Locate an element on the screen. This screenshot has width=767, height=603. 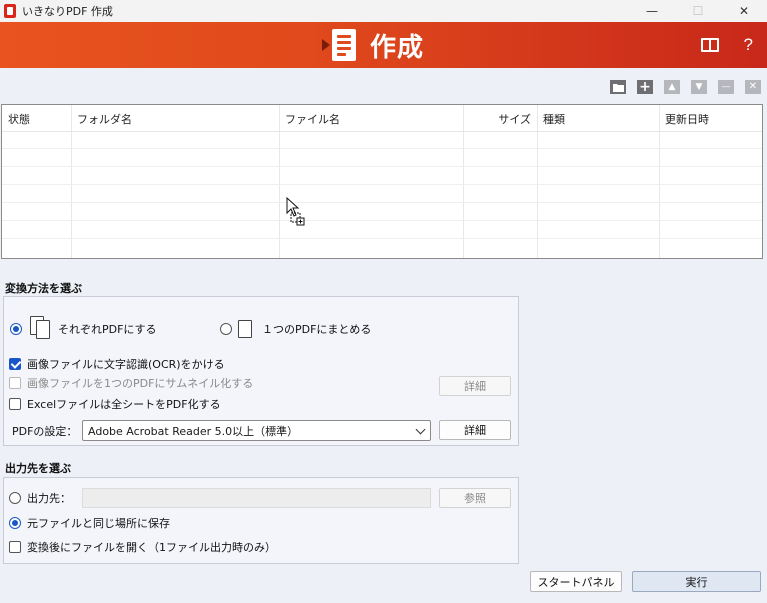
window-controls: — ☐ ✕ is located at coordinates (698, 11).